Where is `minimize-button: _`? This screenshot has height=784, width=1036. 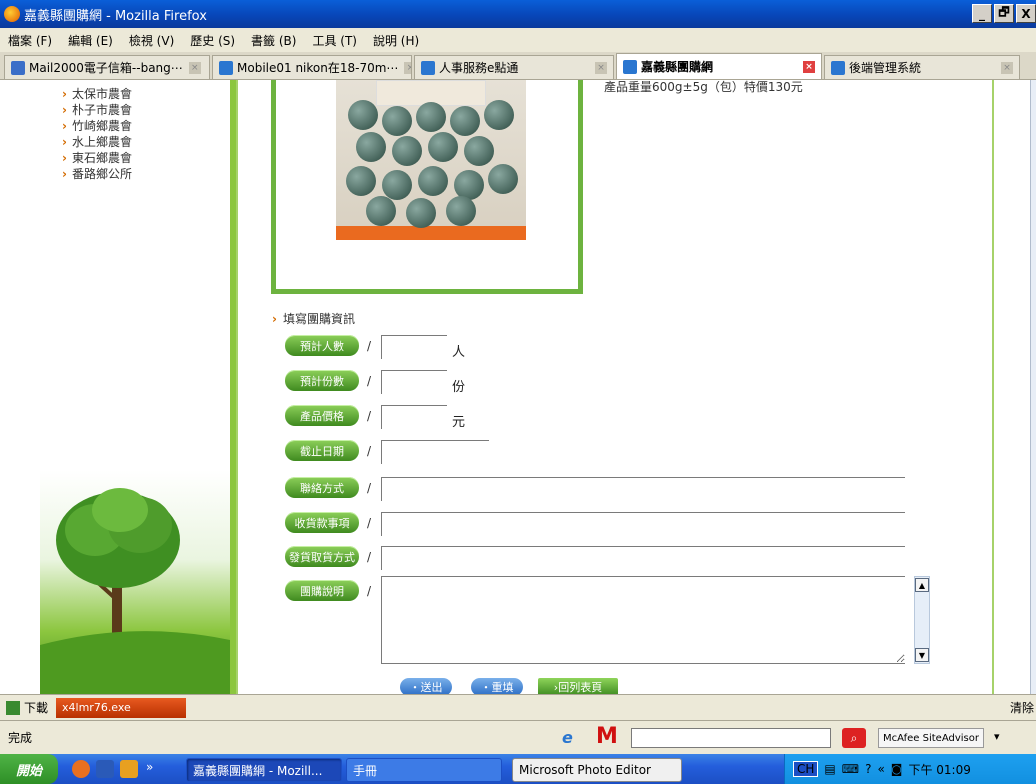
minimize-button: _ is located at coordinates (982, 13).